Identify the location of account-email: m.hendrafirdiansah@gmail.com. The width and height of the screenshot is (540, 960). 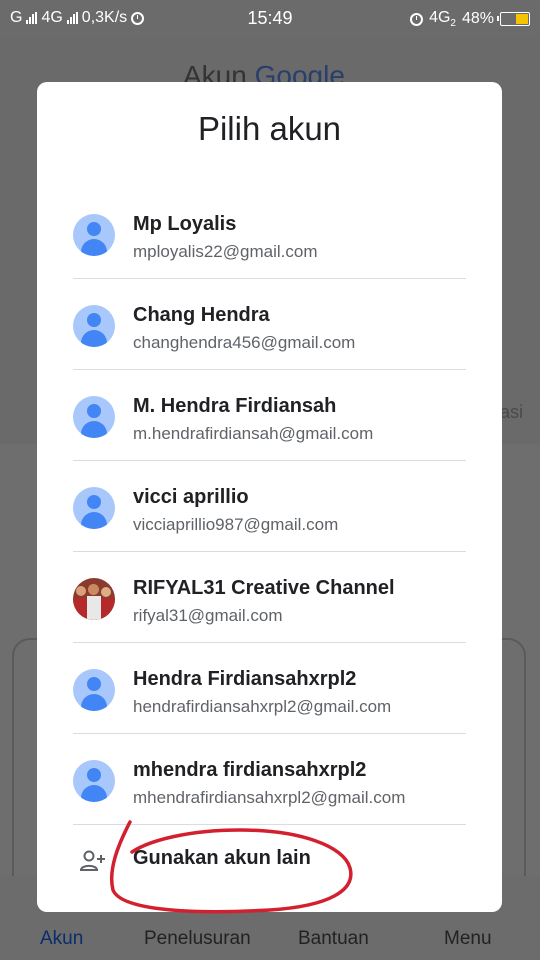
(253, 433).